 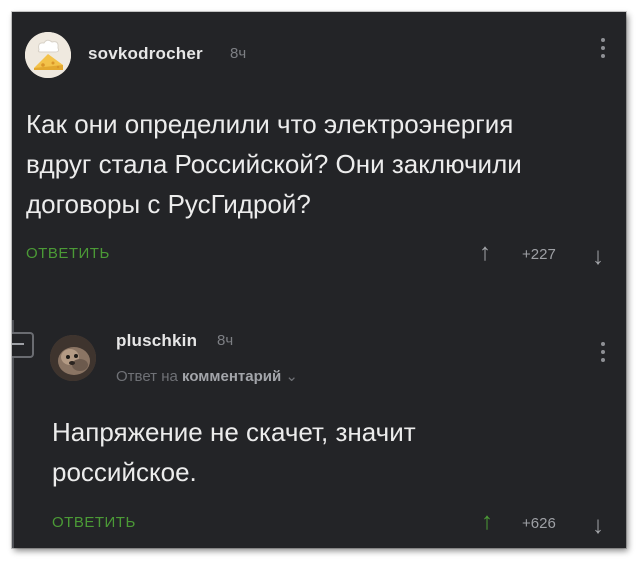 I want to click on comment-line: договоры с РусГидрой?, so click(x=168, y=204).